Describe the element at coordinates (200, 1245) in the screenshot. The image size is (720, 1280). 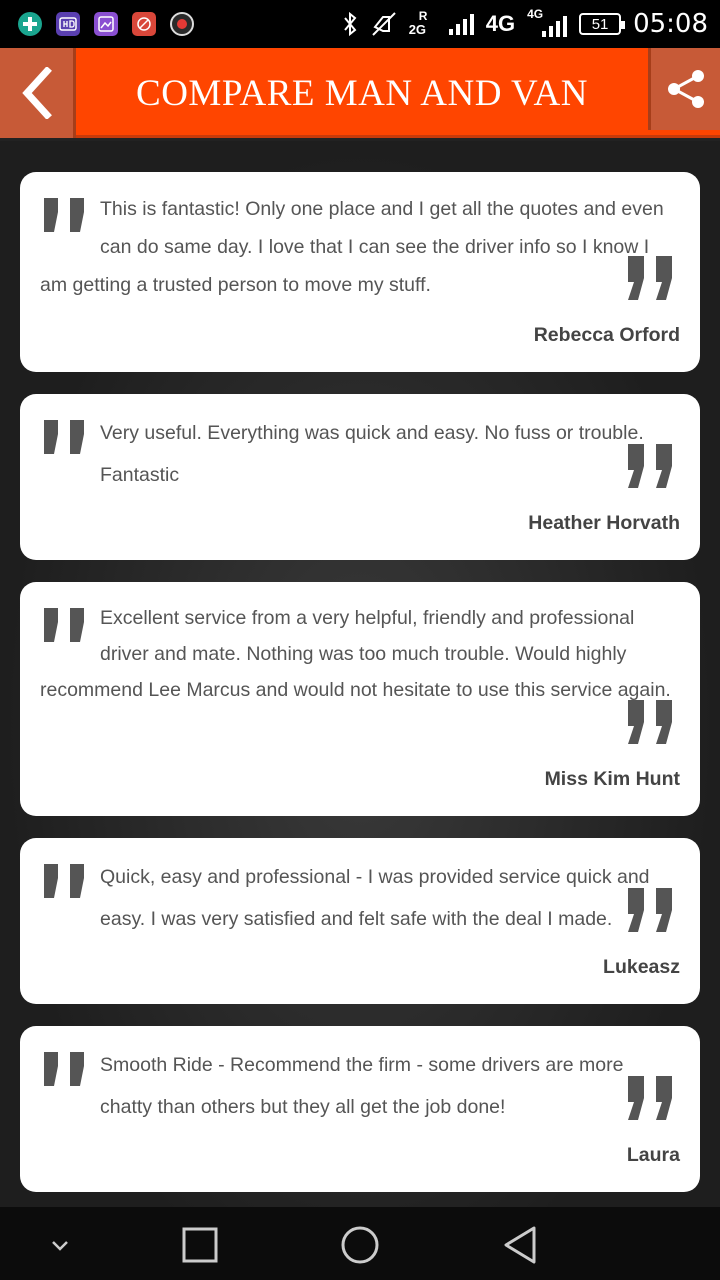
I see `recents-icon` at that location.